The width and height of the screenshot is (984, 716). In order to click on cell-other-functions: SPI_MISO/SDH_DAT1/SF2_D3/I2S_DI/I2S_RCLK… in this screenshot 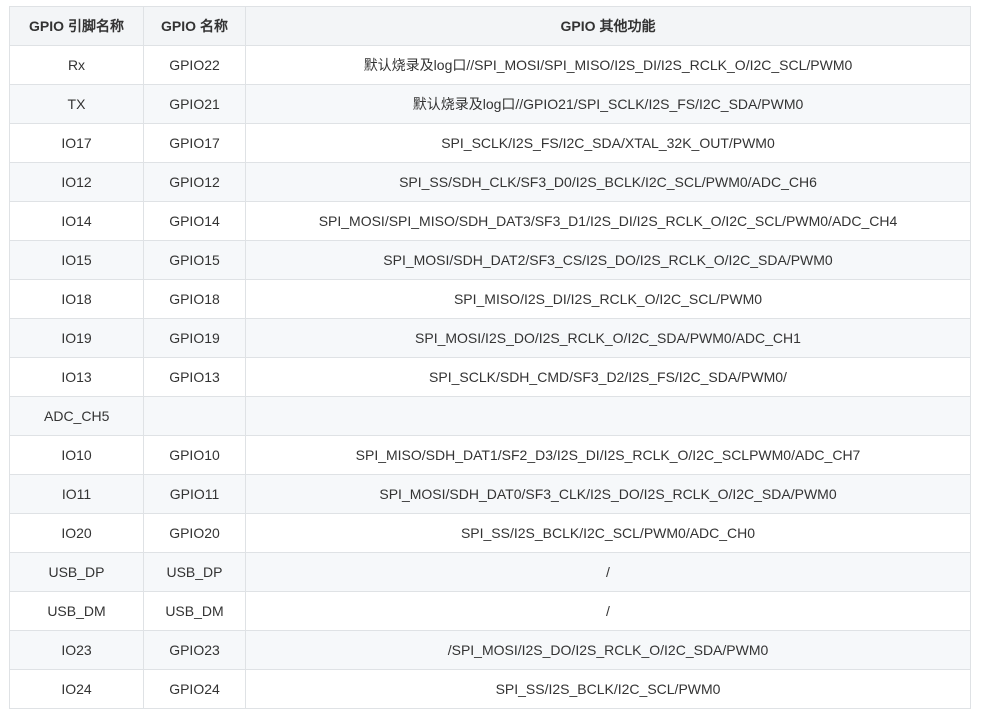, I will do `click(608, 455)`.